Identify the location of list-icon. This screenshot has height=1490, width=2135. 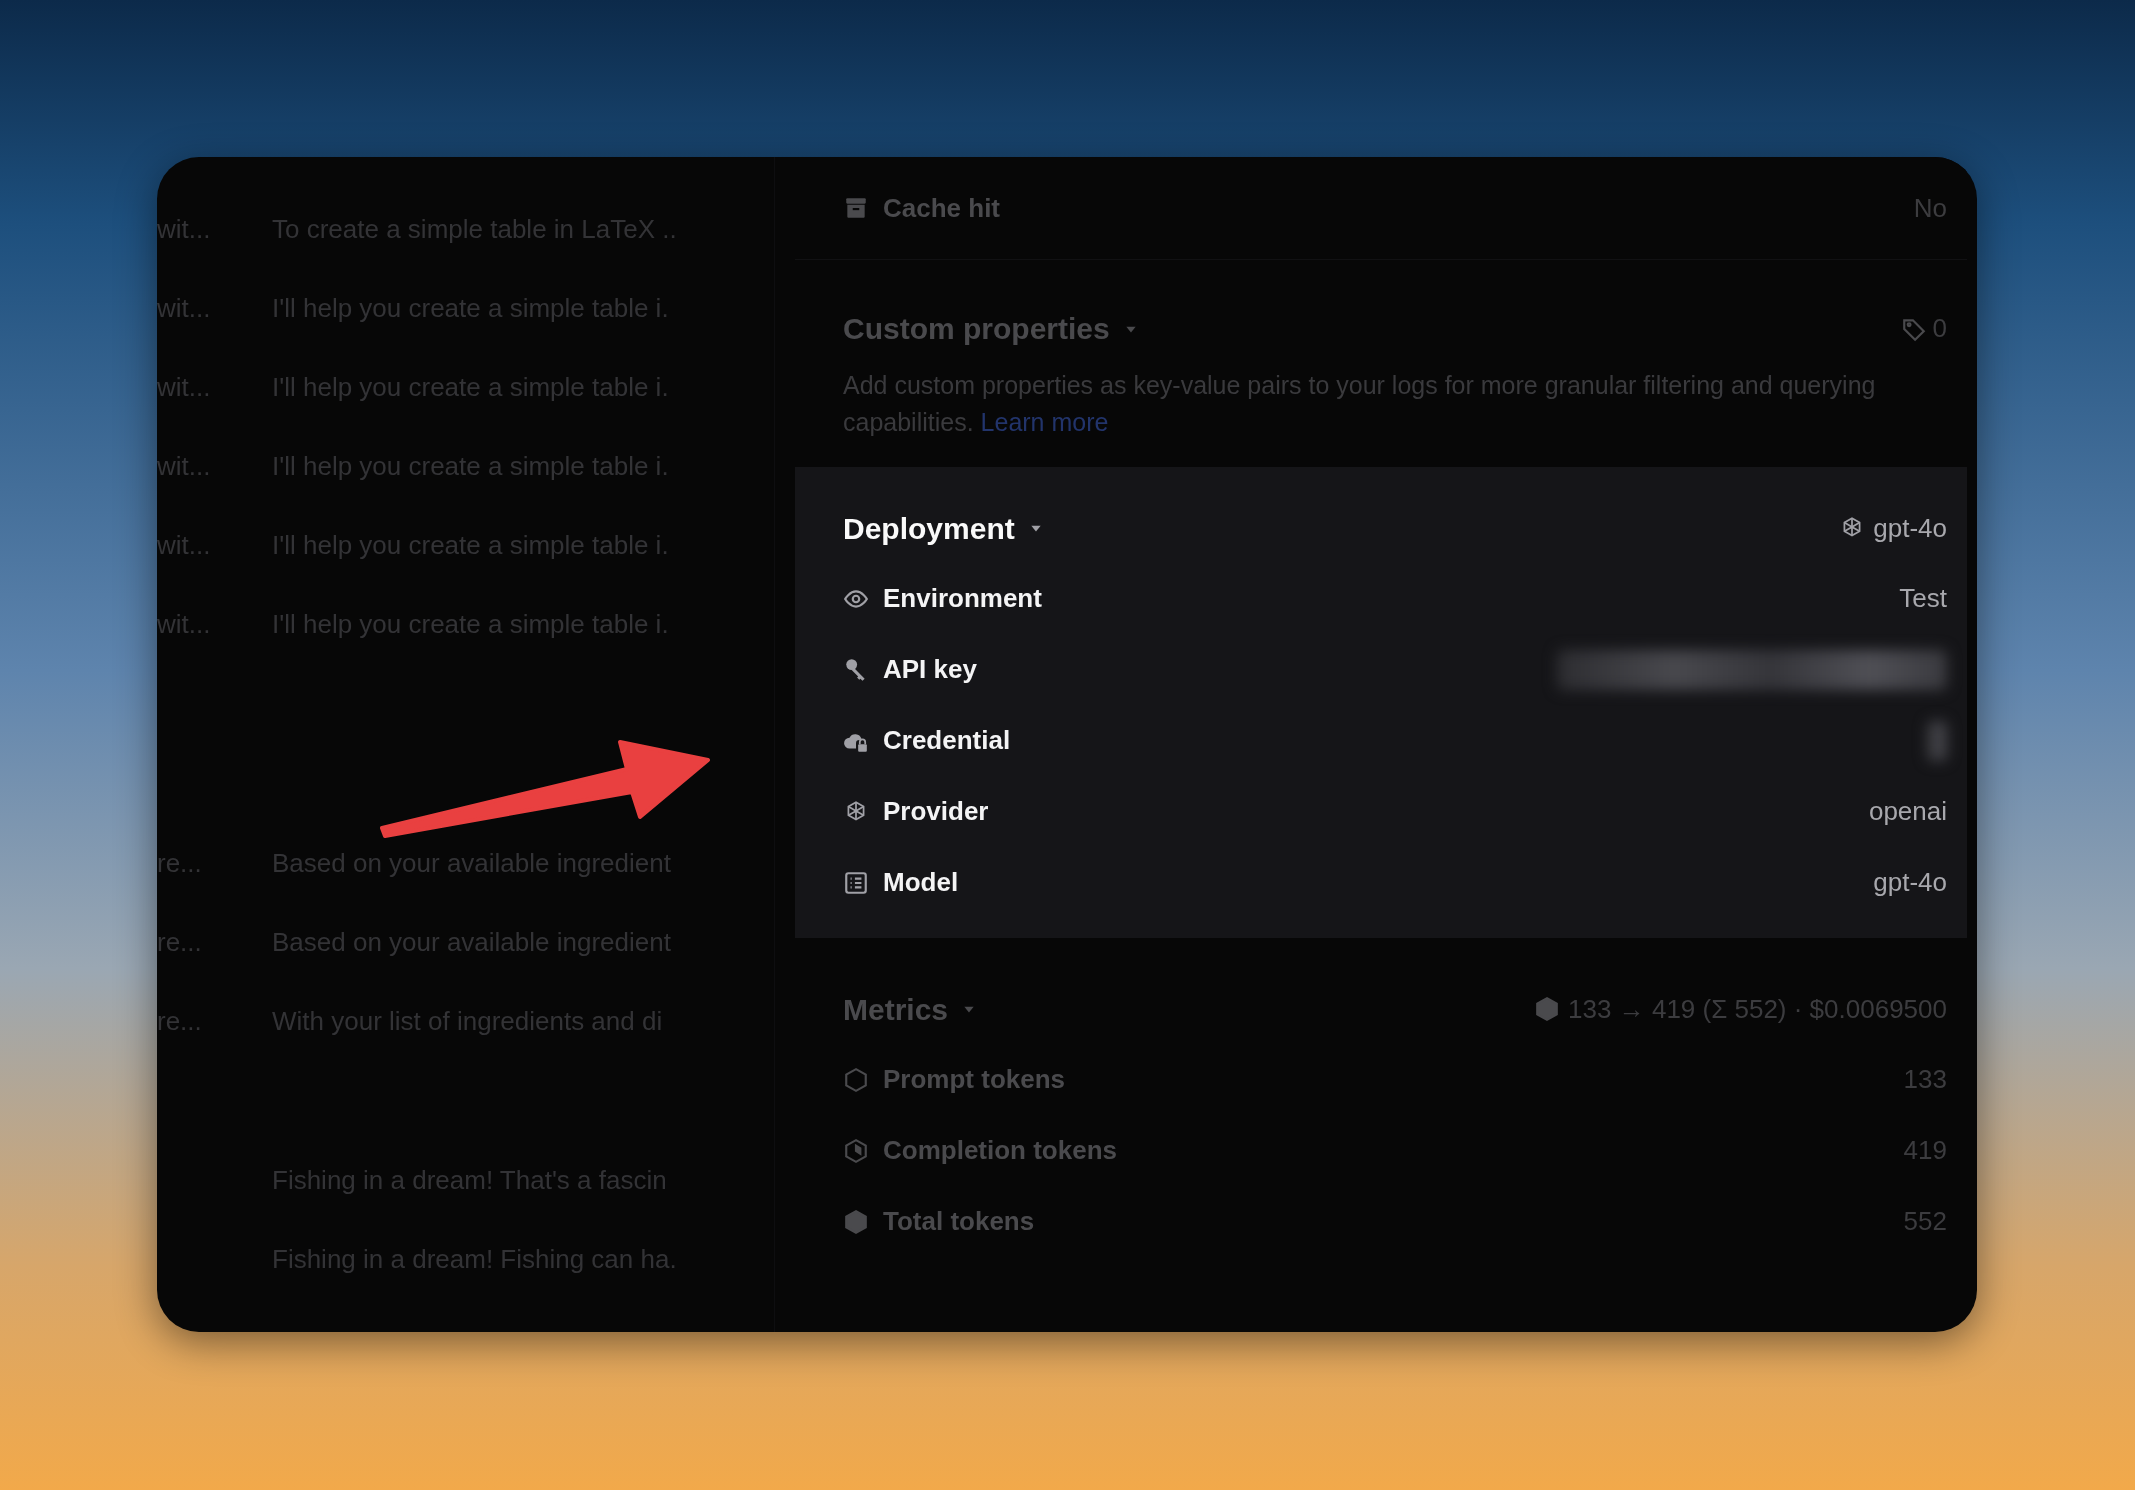
(856, 882).